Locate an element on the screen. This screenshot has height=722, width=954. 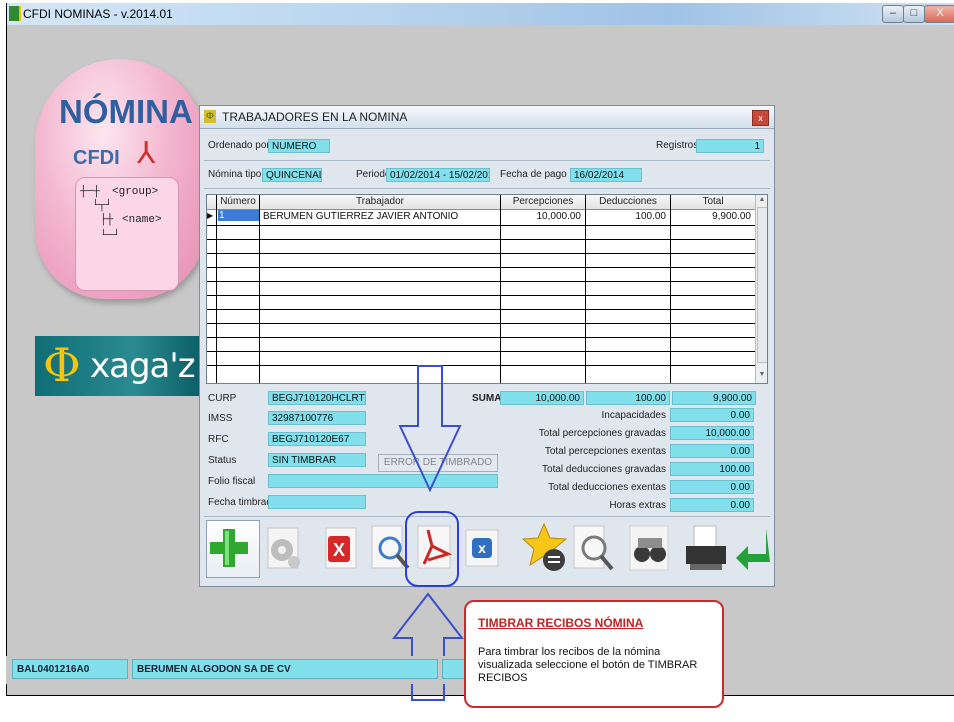
records-label: Registros is located at coordinates (677, 145).